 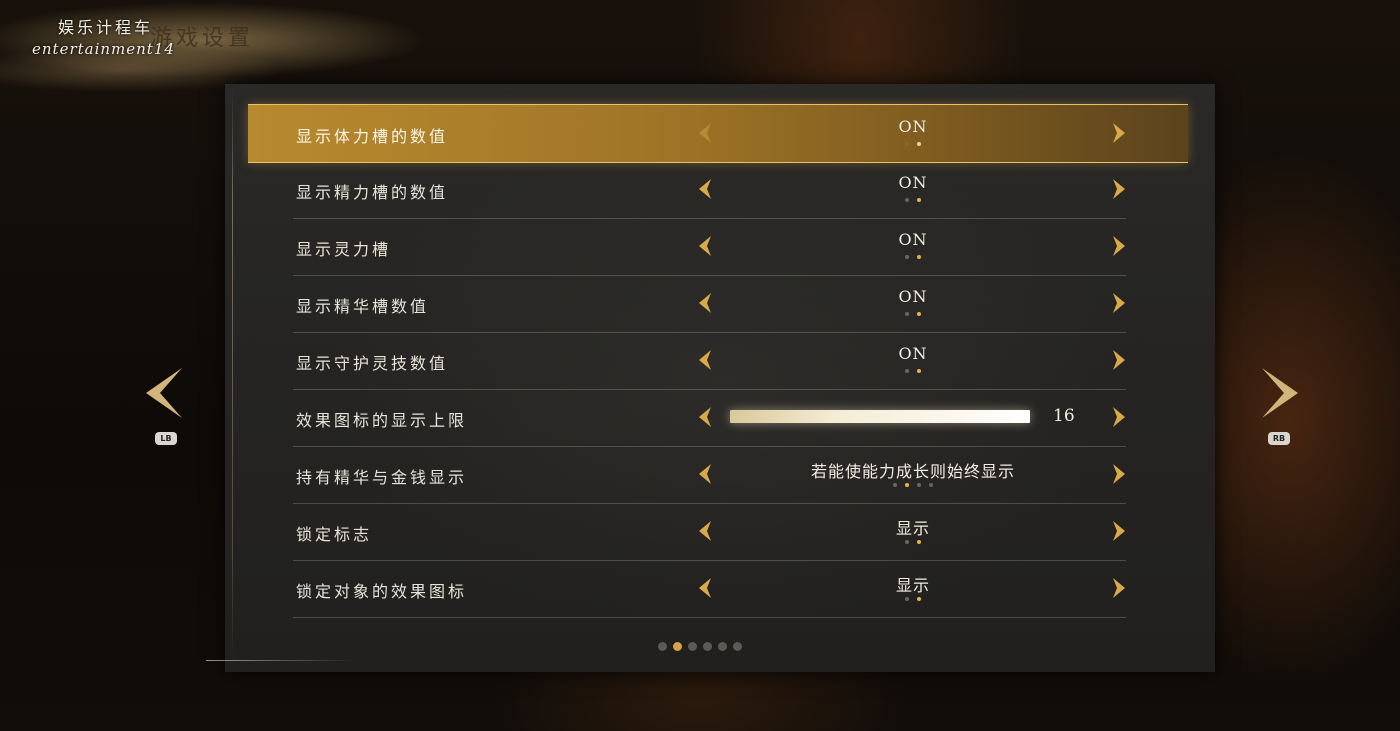 What do you see at coordinates (912, 471) in the screenshot?
I see `setting-value: 若能使能力成长则始终显示` at bounding box center [912, 471].